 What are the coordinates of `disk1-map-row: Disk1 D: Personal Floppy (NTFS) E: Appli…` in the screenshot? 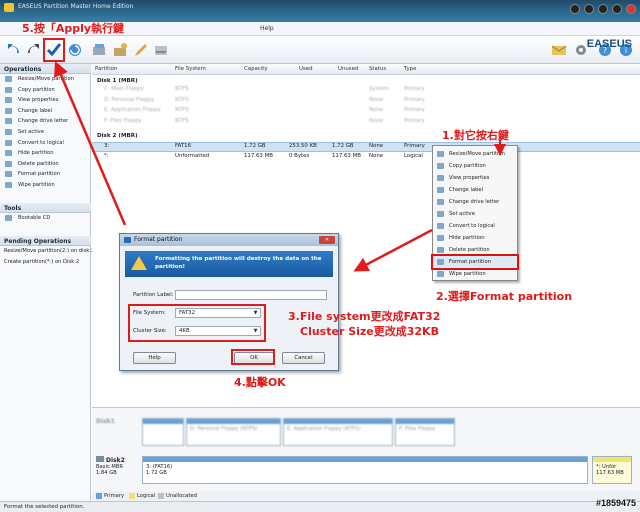 It's located at (366, 431).